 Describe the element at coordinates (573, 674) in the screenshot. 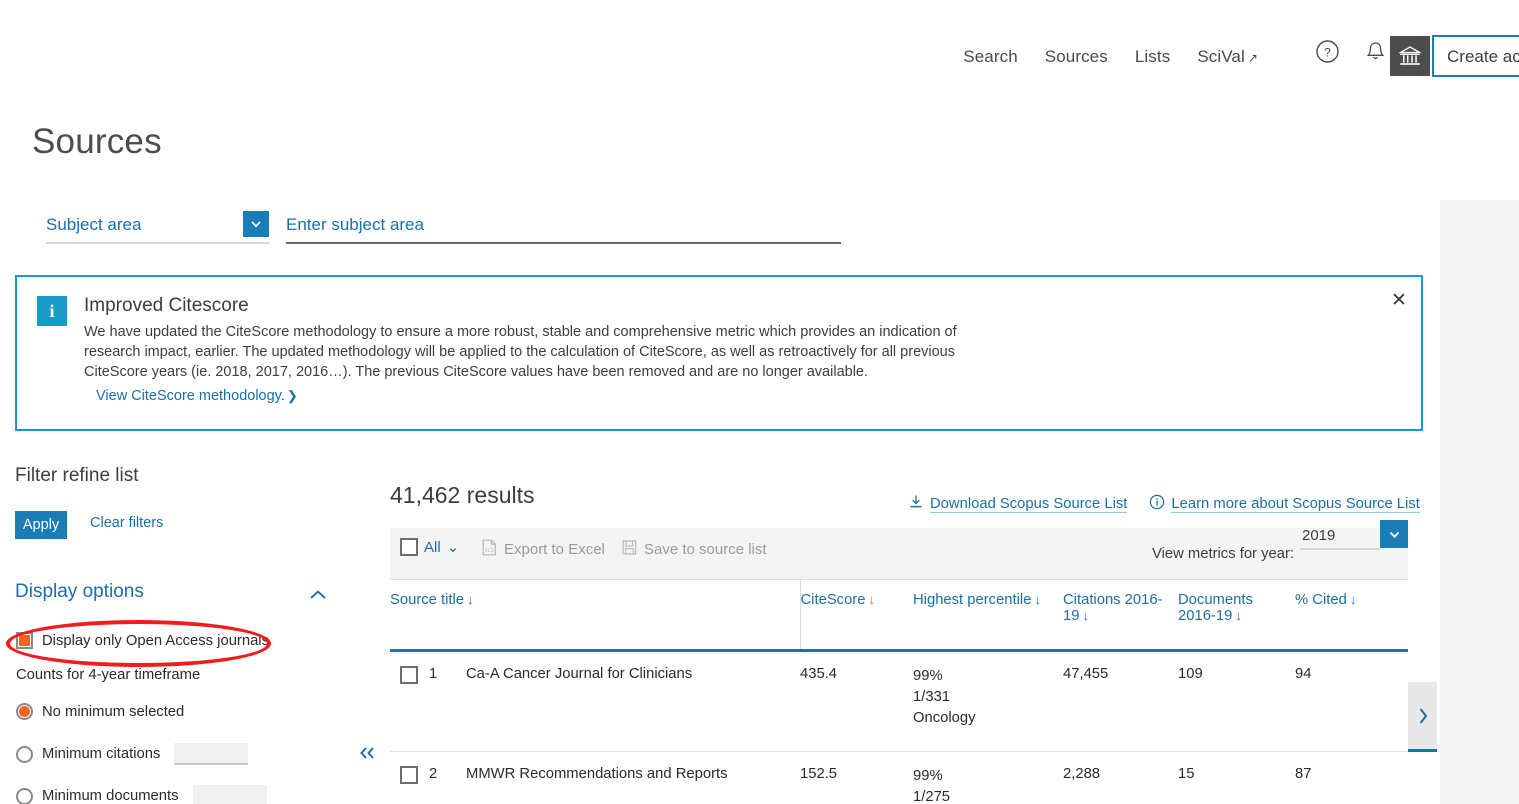

I see `row-source-title: Ca-A Cancer Journal for Clinicians` at that location.